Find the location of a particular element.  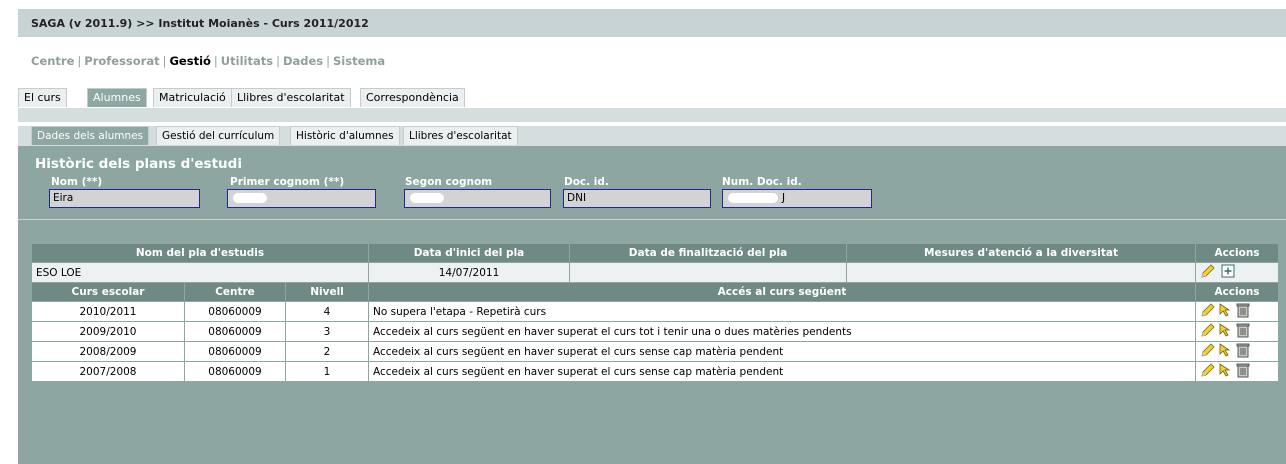

nivell-cell: 3 is located at coordinates (327, 331).